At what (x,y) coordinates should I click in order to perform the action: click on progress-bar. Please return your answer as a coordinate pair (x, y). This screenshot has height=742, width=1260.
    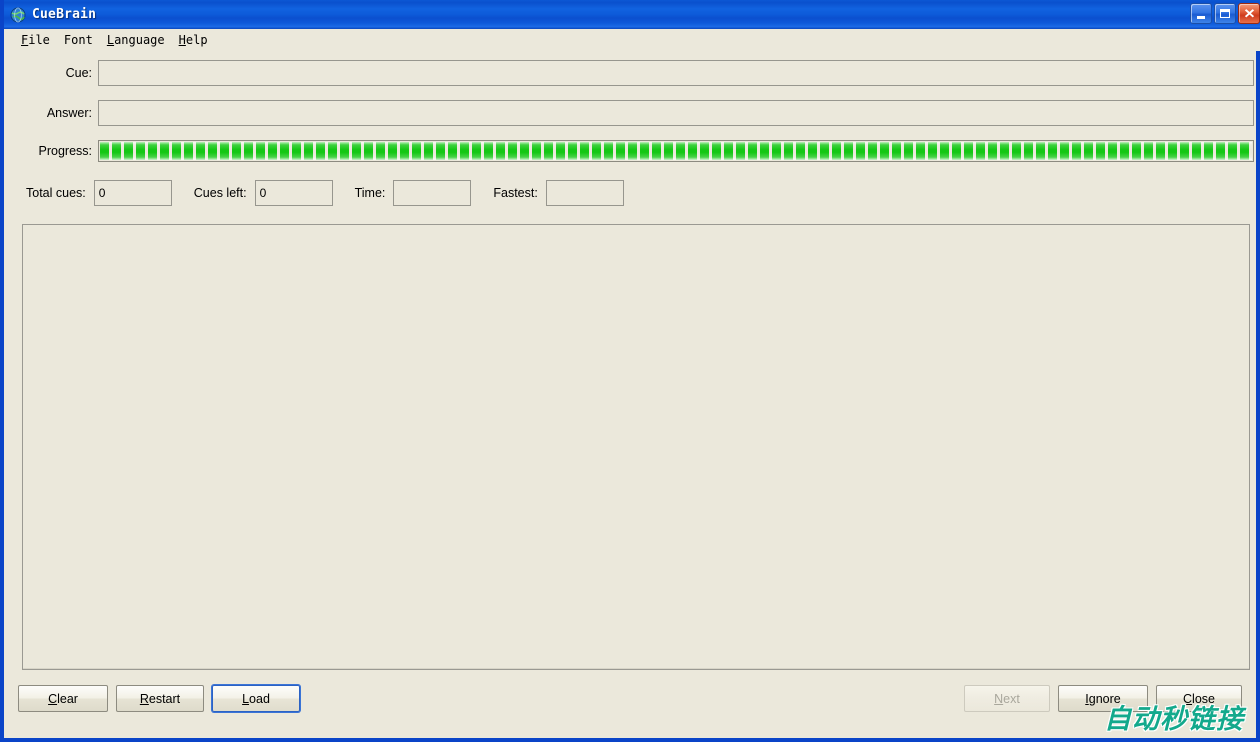
    Looking at the image, I should click on (676, 151).